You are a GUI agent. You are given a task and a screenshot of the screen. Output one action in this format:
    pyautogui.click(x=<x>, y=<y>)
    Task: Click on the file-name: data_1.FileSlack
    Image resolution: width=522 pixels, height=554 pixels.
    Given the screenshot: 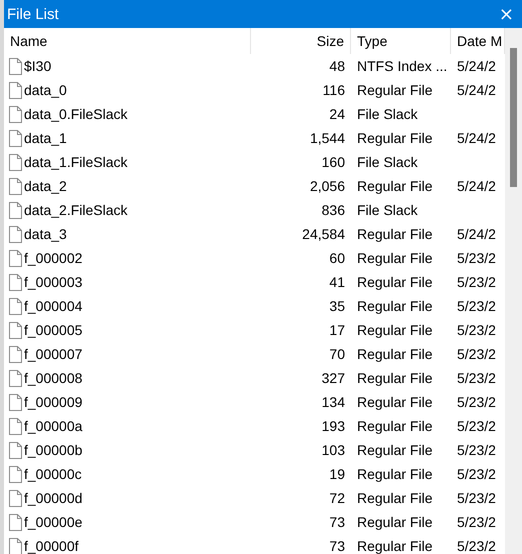 What is the action you would take?
    pyautogui.click(x=76, y=162)
    